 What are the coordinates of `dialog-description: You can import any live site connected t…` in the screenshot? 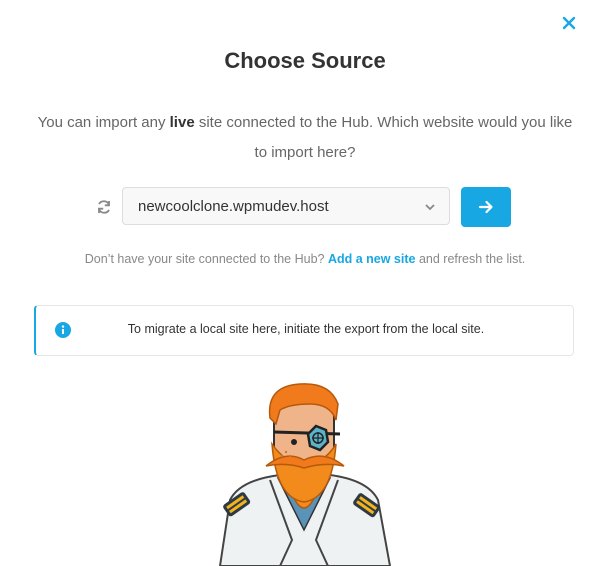 It's located at (305, 137).